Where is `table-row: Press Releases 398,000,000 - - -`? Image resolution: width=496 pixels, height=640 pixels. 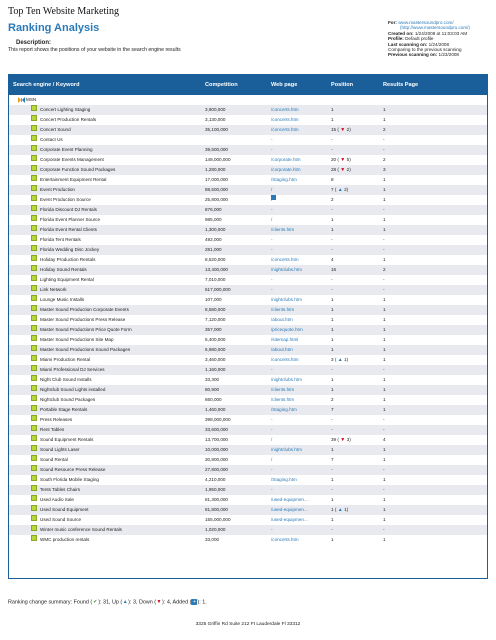
table-row: Press Releases 398,000,000 - - - is located at coordinates (248, 420).